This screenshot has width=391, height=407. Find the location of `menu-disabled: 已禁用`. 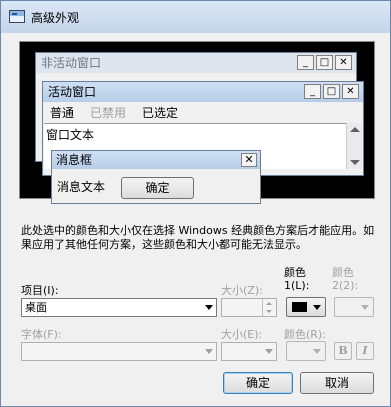

menu-disabled: 已禁用 is located at coordinates (108, 113).